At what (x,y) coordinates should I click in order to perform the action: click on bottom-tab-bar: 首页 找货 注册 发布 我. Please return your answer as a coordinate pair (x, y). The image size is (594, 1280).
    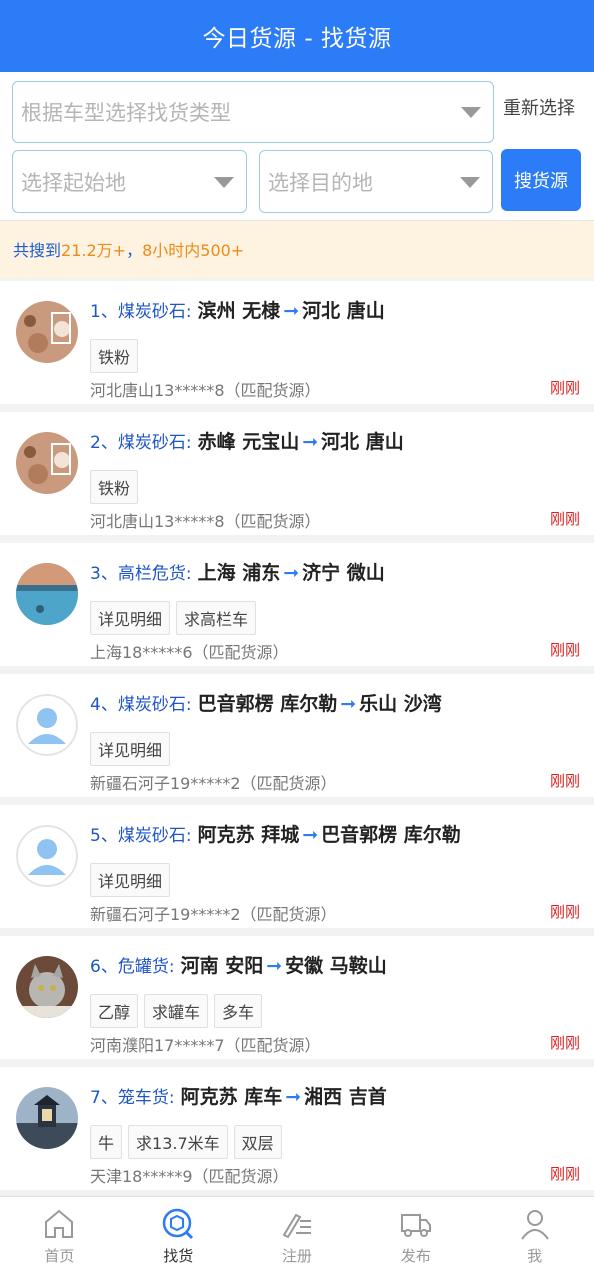
    Looking at the image, I should click on (297, 1238).